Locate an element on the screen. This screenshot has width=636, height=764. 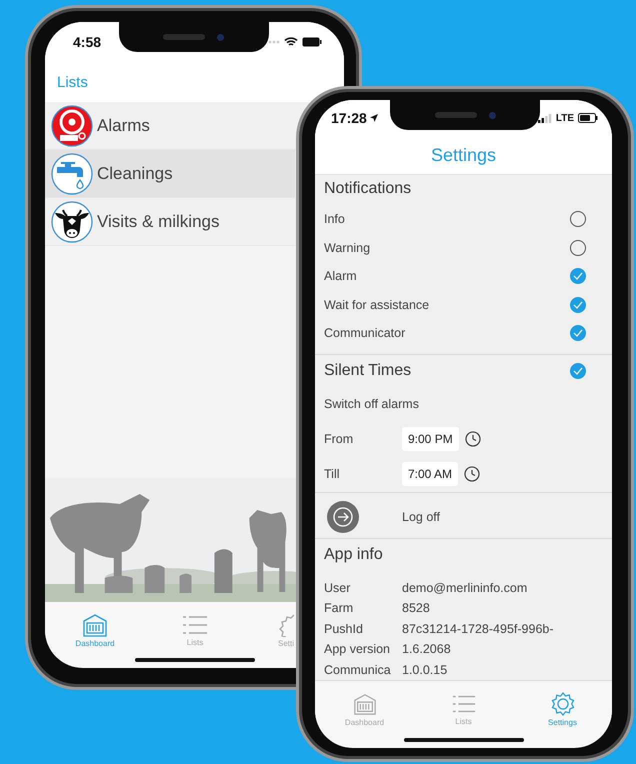
screen-title: Lists is located at coordinates (72, 82).